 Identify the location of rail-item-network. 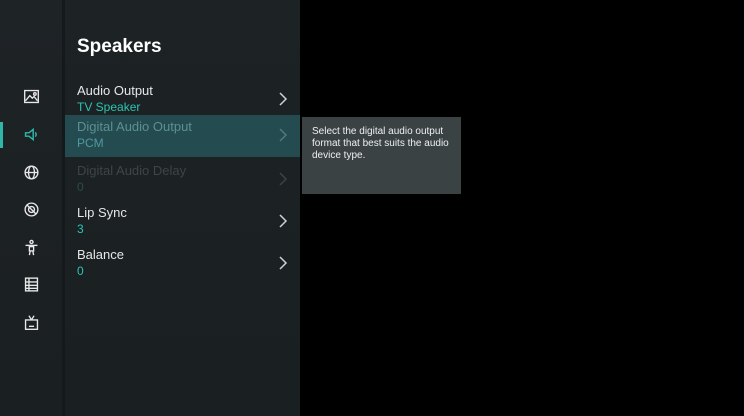
(31, 173).